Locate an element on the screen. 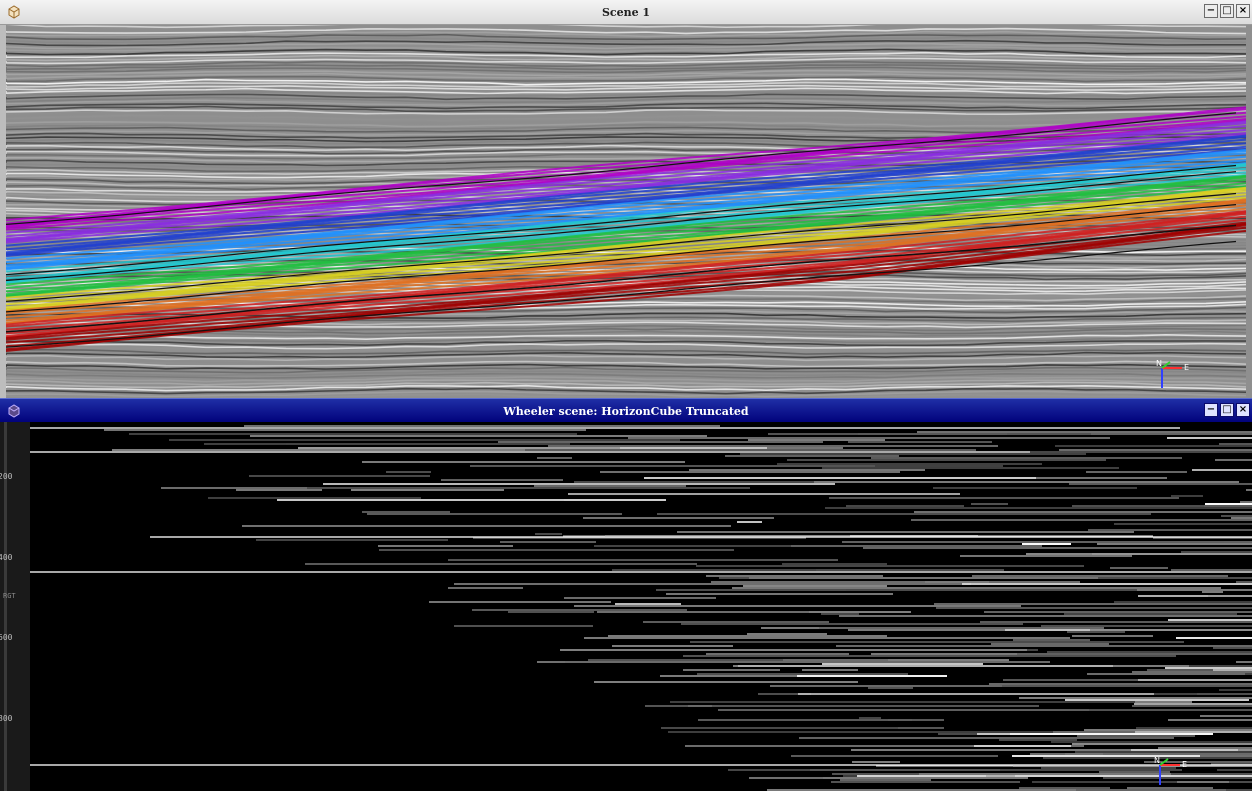  axis-tick-label: 400 is located at coordinates (6, 557).